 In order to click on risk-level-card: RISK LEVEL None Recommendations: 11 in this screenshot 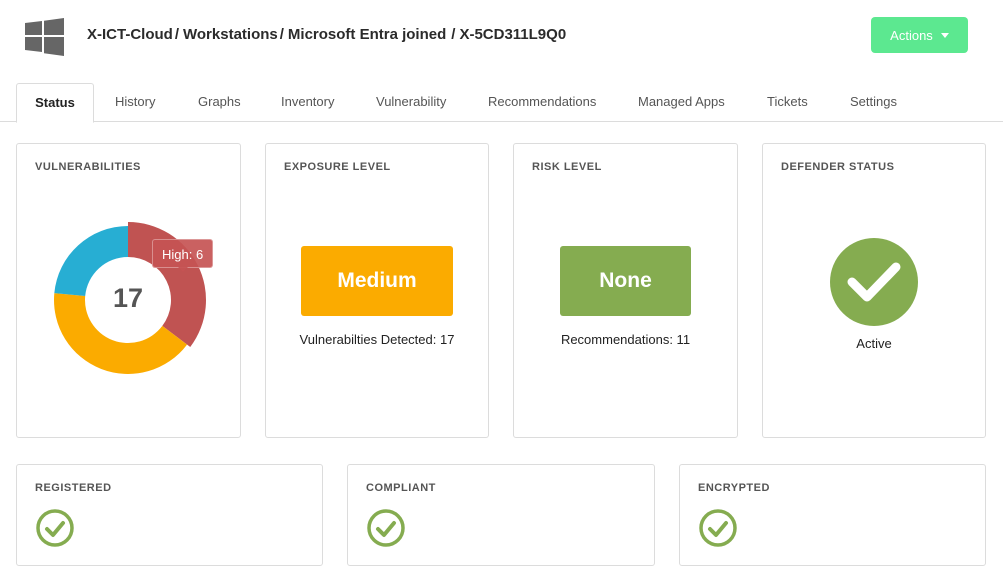, I will do `click(625, 290)`.